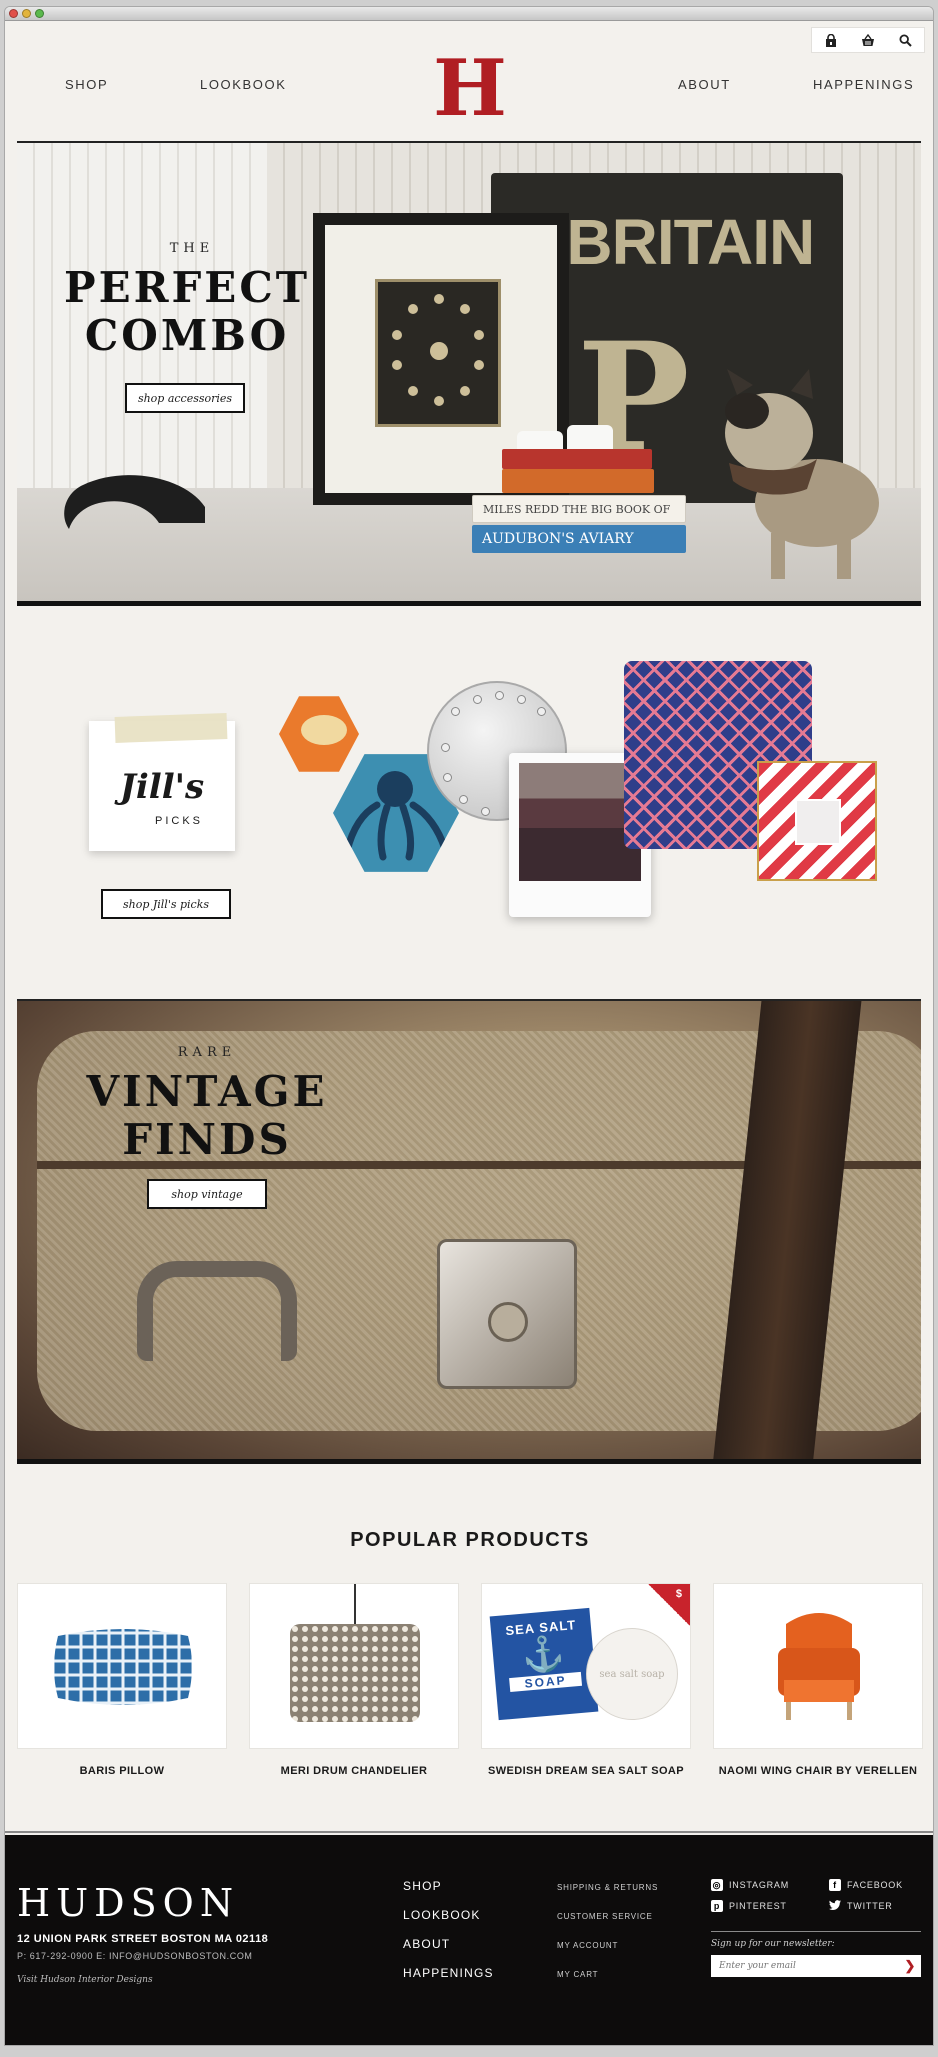  Describe the element at coordinates (143, 1939) in the screenshot. I see `footer-address: 12 UNION PARK STREET BOSTON MA 02118` at that location.